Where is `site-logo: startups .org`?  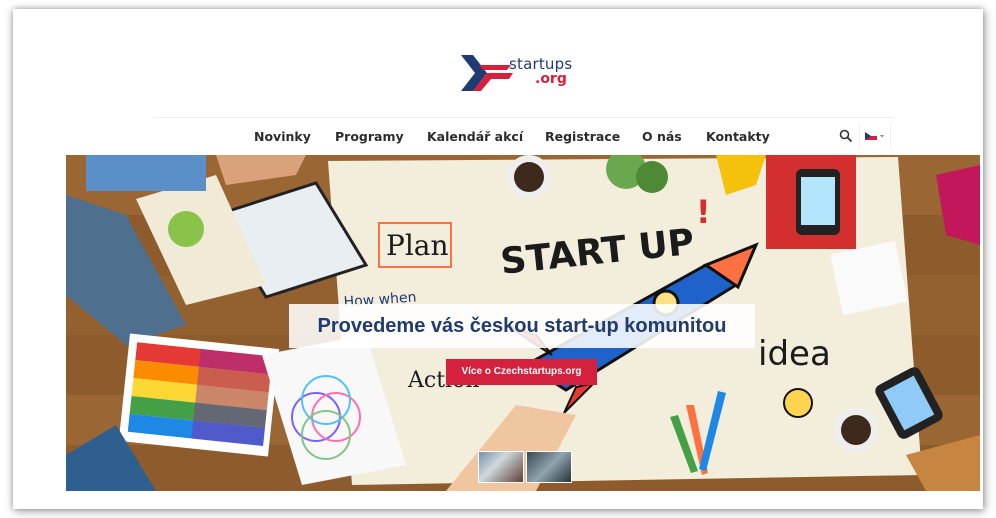
site-logo: startups .org is located at coordinates (522, 79).